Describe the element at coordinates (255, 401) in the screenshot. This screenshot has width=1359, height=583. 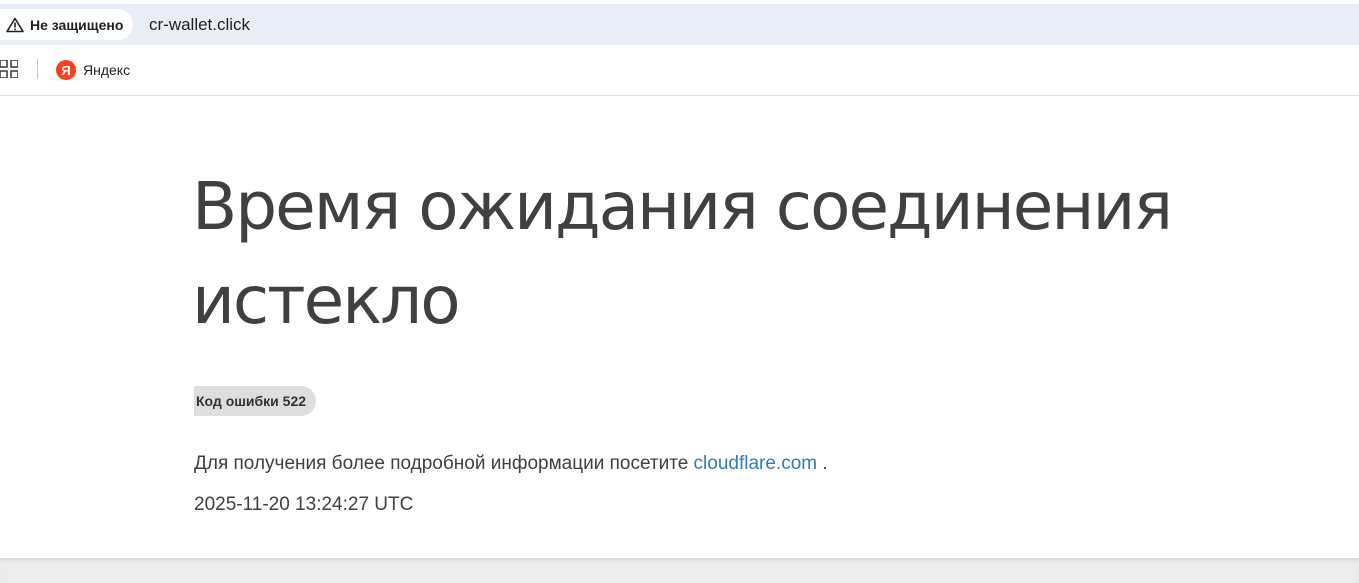
I see `error-code-badge: Код ошибки 522` at that location.